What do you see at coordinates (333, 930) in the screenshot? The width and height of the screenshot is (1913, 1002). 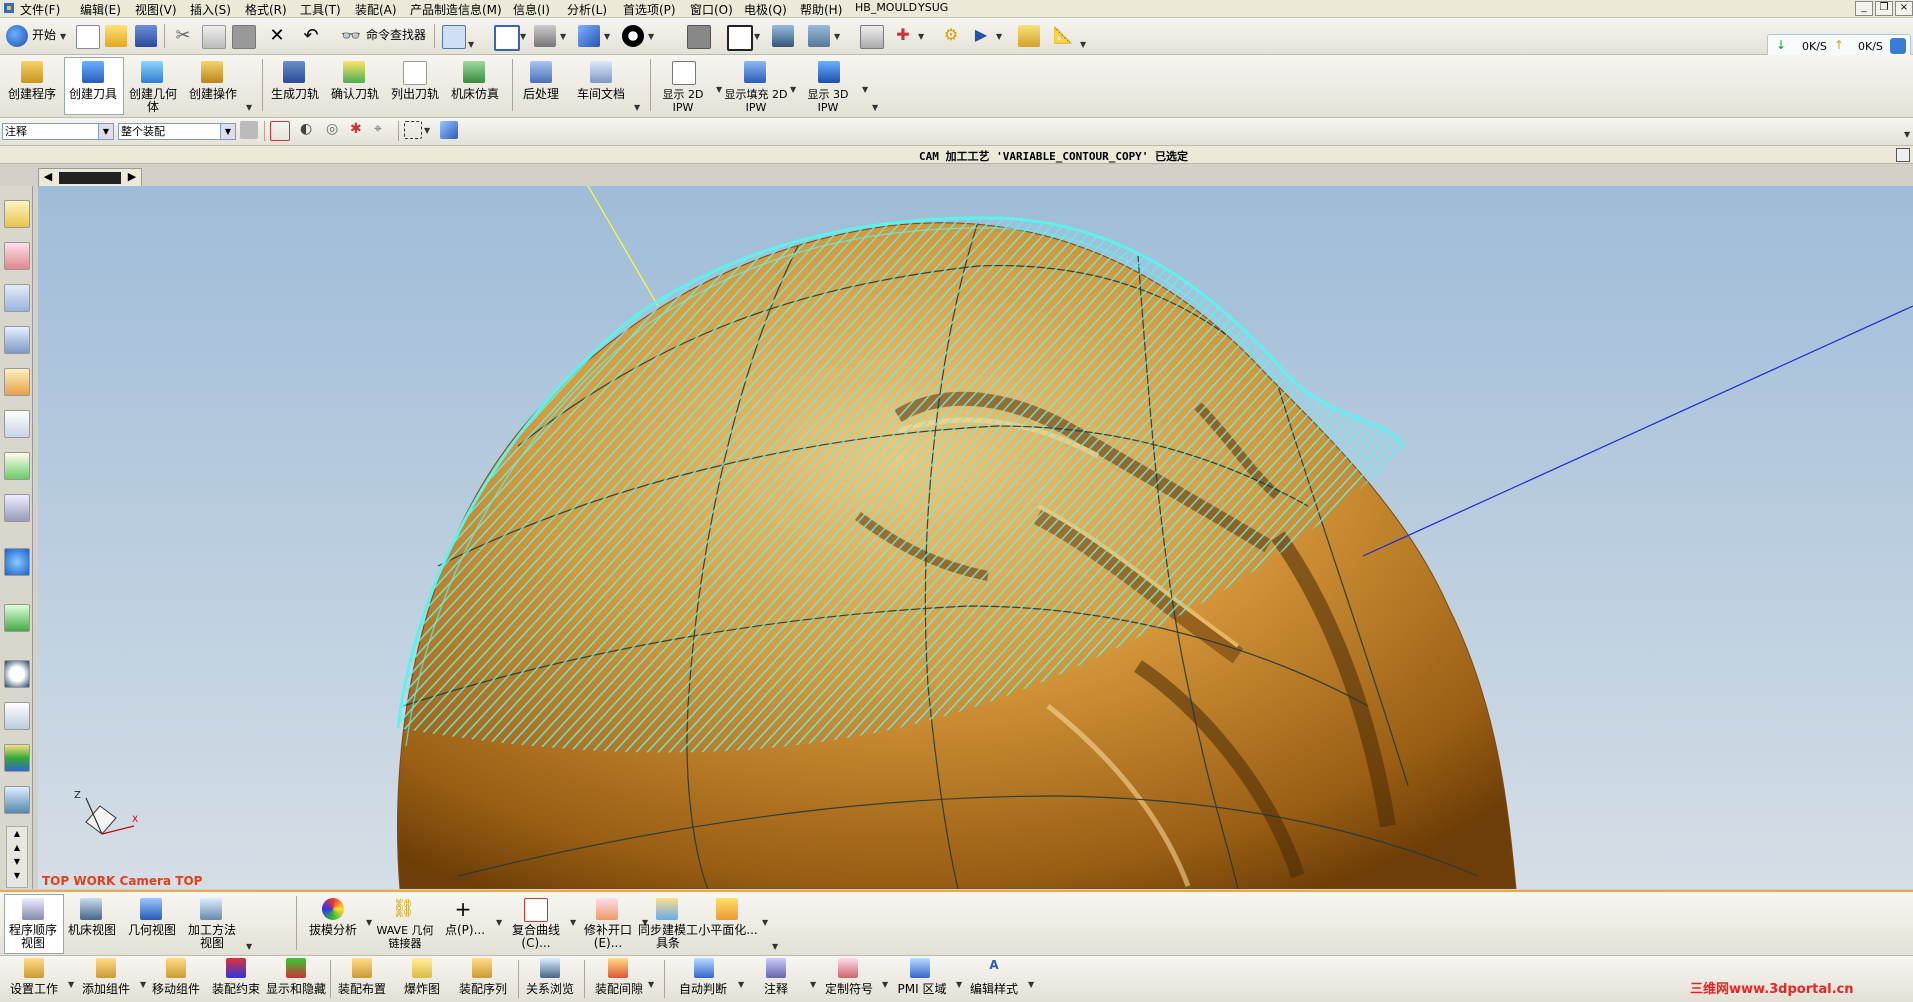 I see `draft-analysis-button: 拔模分析` at bounding box center [333, 930].